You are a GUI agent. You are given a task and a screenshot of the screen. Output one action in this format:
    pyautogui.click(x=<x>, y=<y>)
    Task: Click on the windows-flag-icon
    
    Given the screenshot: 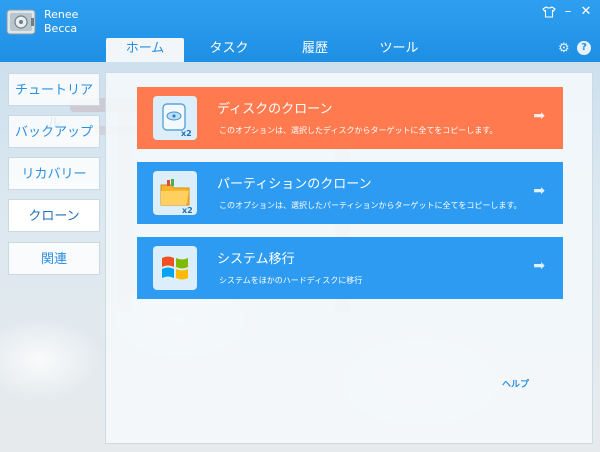 What is the action you would take?
    pyautogui.click(x=175, y=268)
    